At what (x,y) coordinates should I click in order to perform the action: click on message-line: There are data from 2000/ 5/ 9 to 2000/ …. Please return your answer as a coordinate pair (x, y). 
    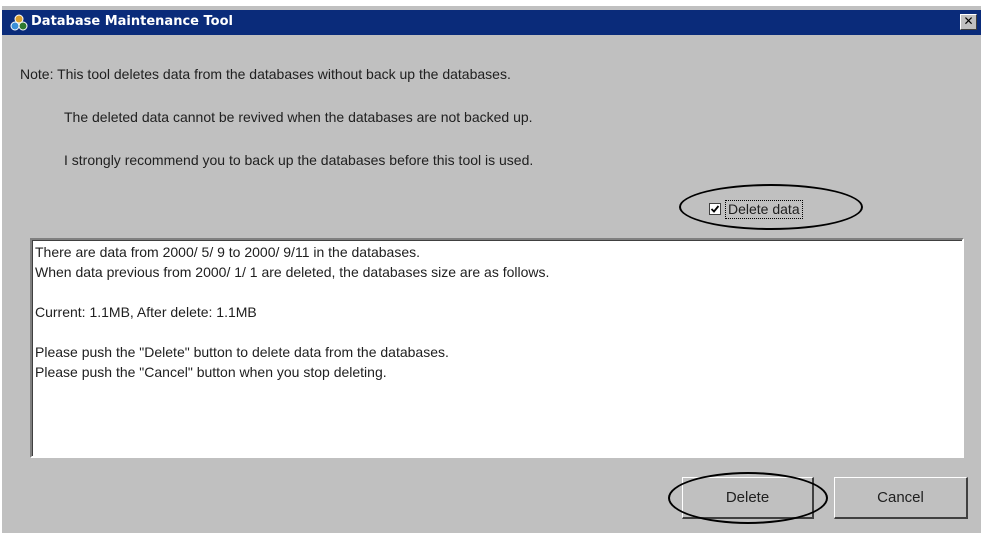
    Looking at the image, I should click on (227, 252).